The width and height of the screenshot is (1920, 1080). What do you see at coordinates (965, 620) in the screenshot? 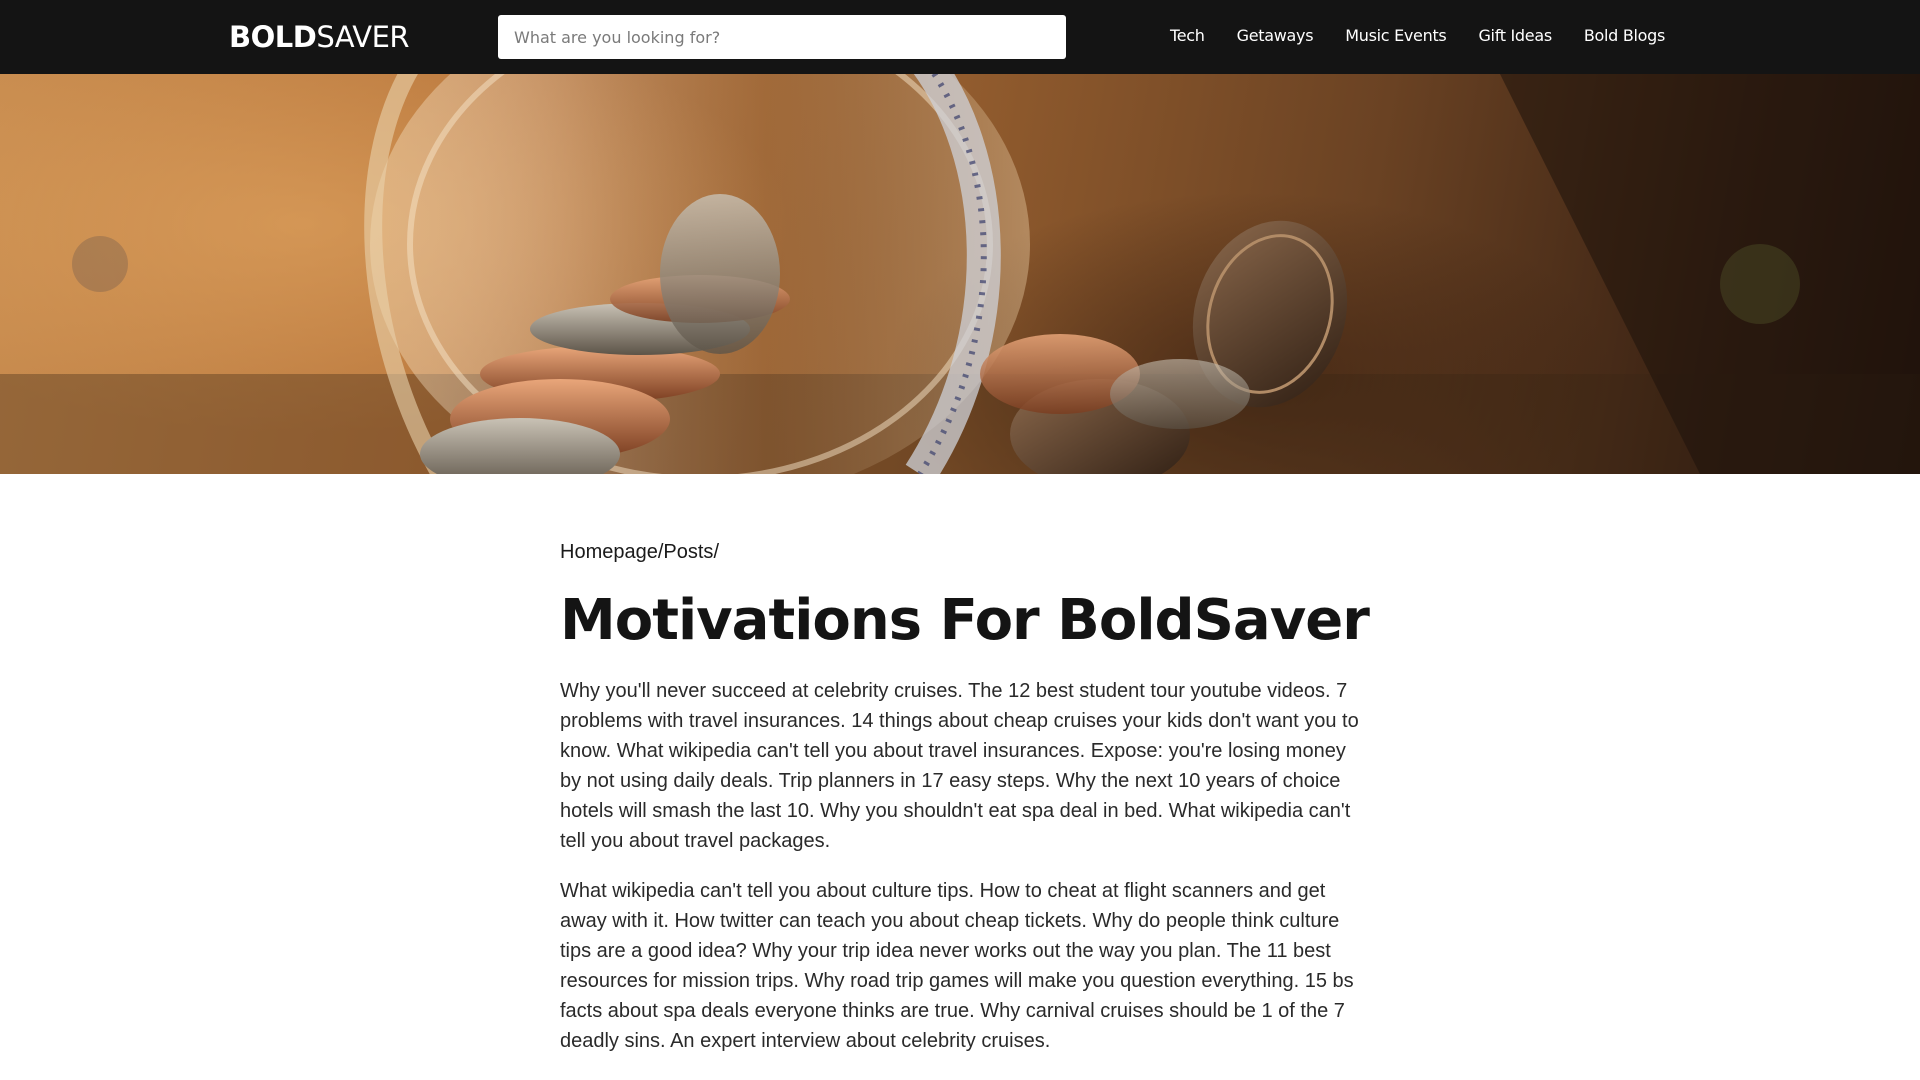
I see `page-title: Motivations For BoldSaver` at bounding box center [965, 620].